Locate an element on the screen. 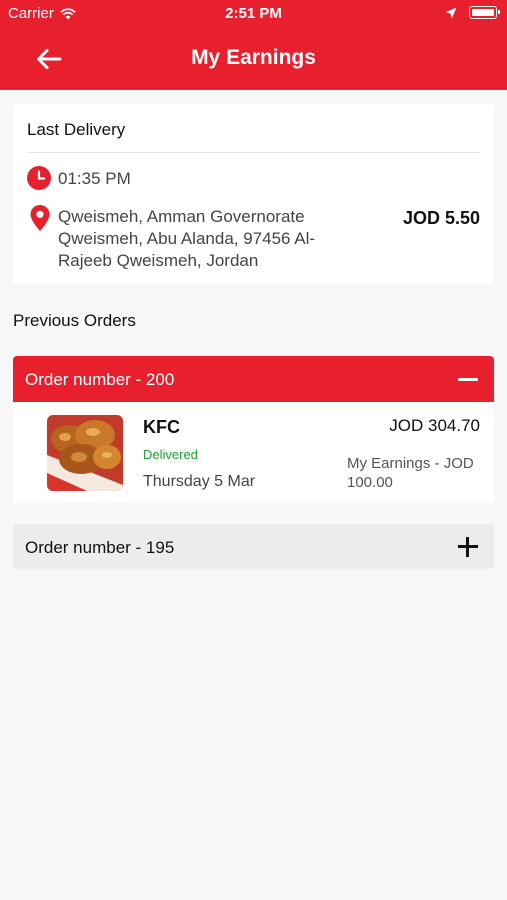 This screenshot has height=900, width=507. divider is located at coordinates (253, 152).